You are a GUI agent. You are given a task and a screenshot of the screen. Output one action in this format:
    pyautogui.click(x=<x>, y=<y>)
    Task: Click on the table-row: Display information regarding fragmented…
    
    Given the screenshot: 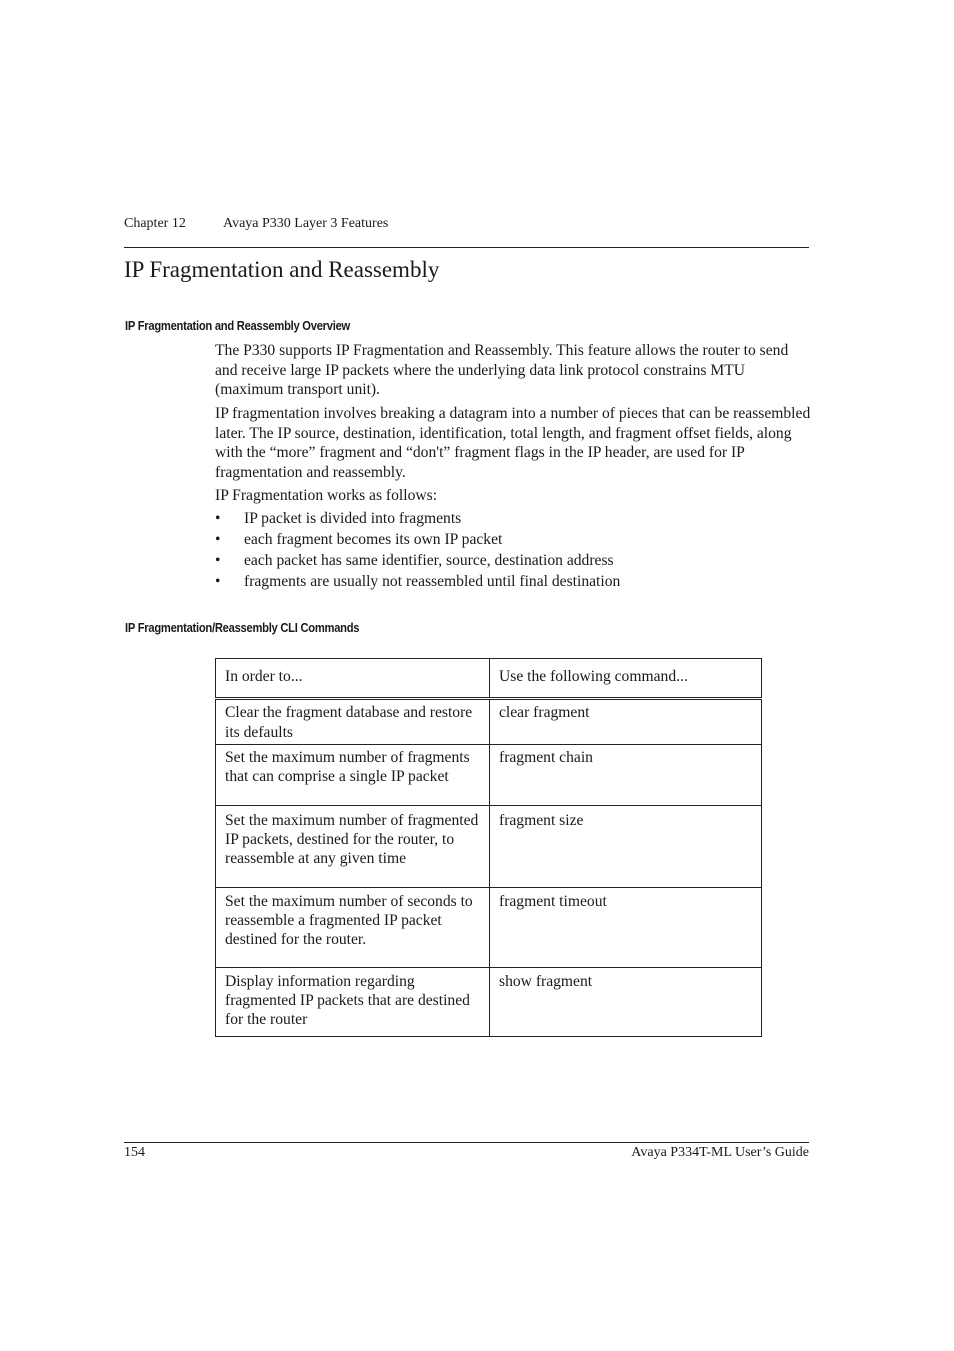 What is the action you would take?
    pyautogui.click(x=488, y=1001)
    